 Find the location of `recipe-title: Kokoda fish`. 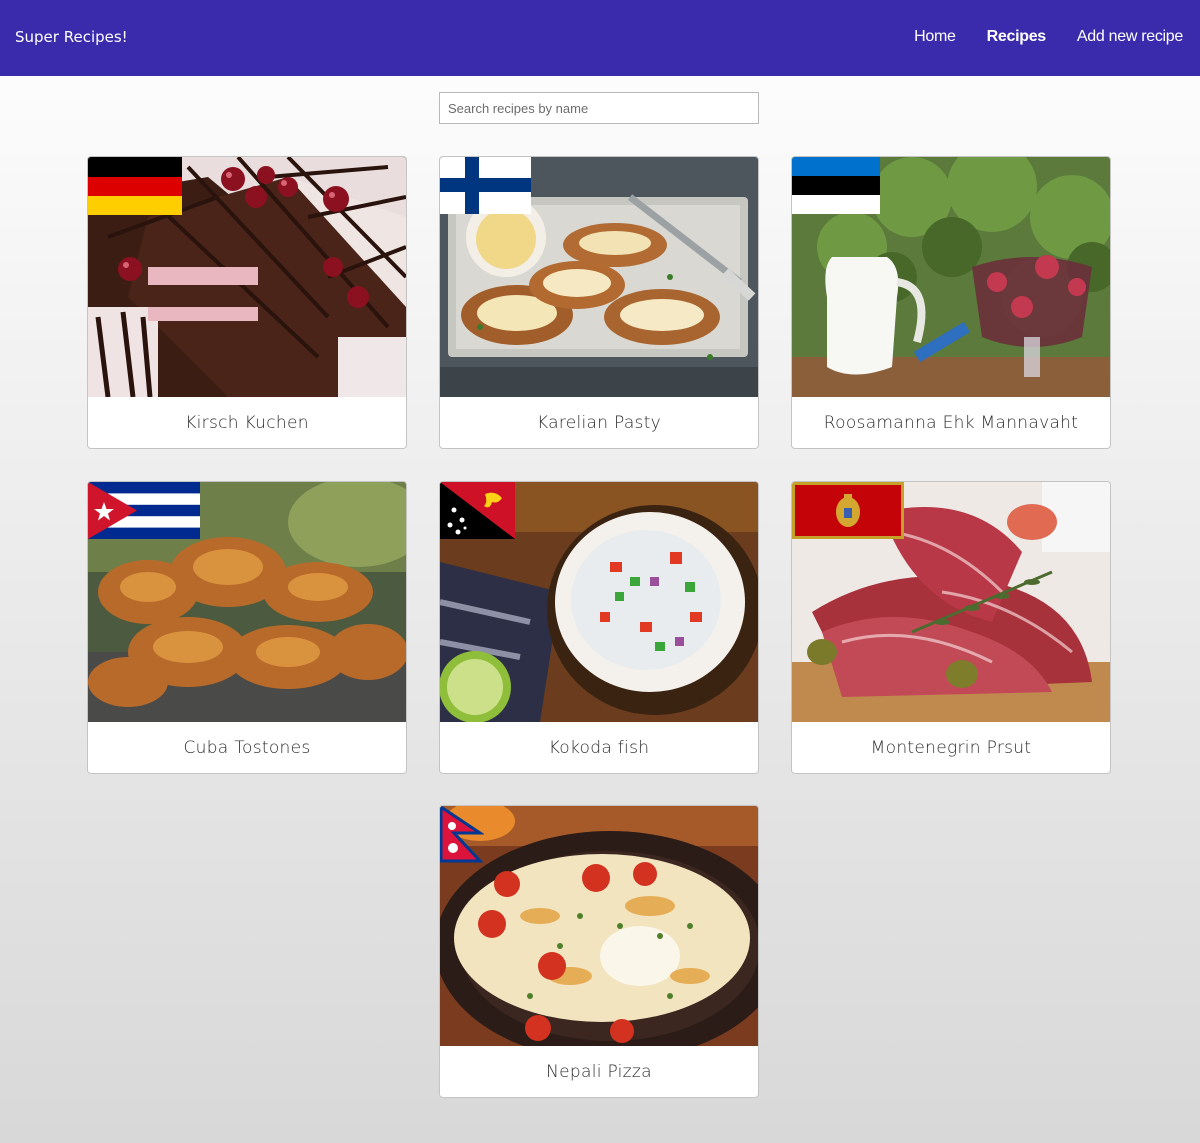

recipe-title: Kokoda fish is located at coordinates (599, 748).